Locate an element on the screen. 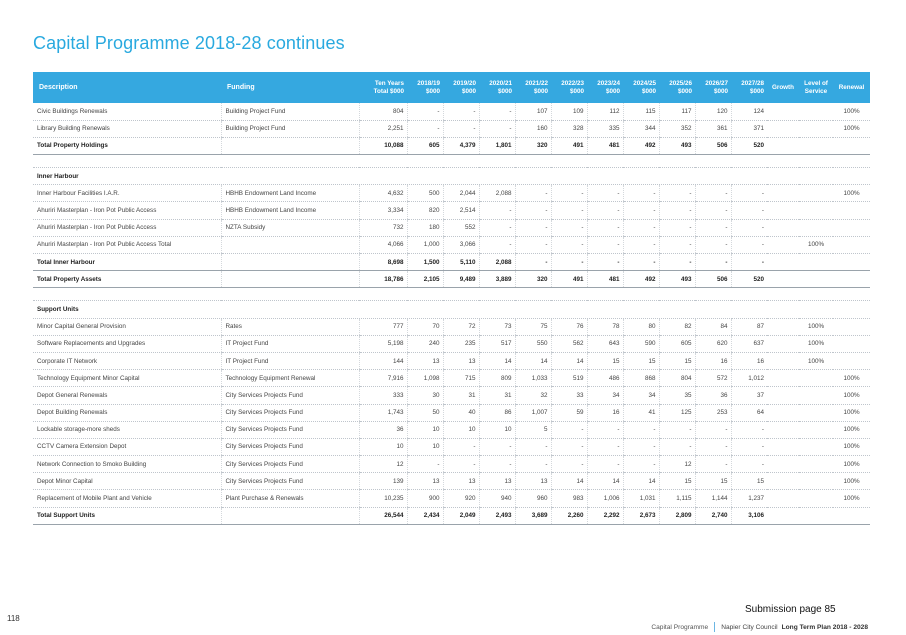  ten-year-total-cell: 10 is located at coordinates (382, 447).